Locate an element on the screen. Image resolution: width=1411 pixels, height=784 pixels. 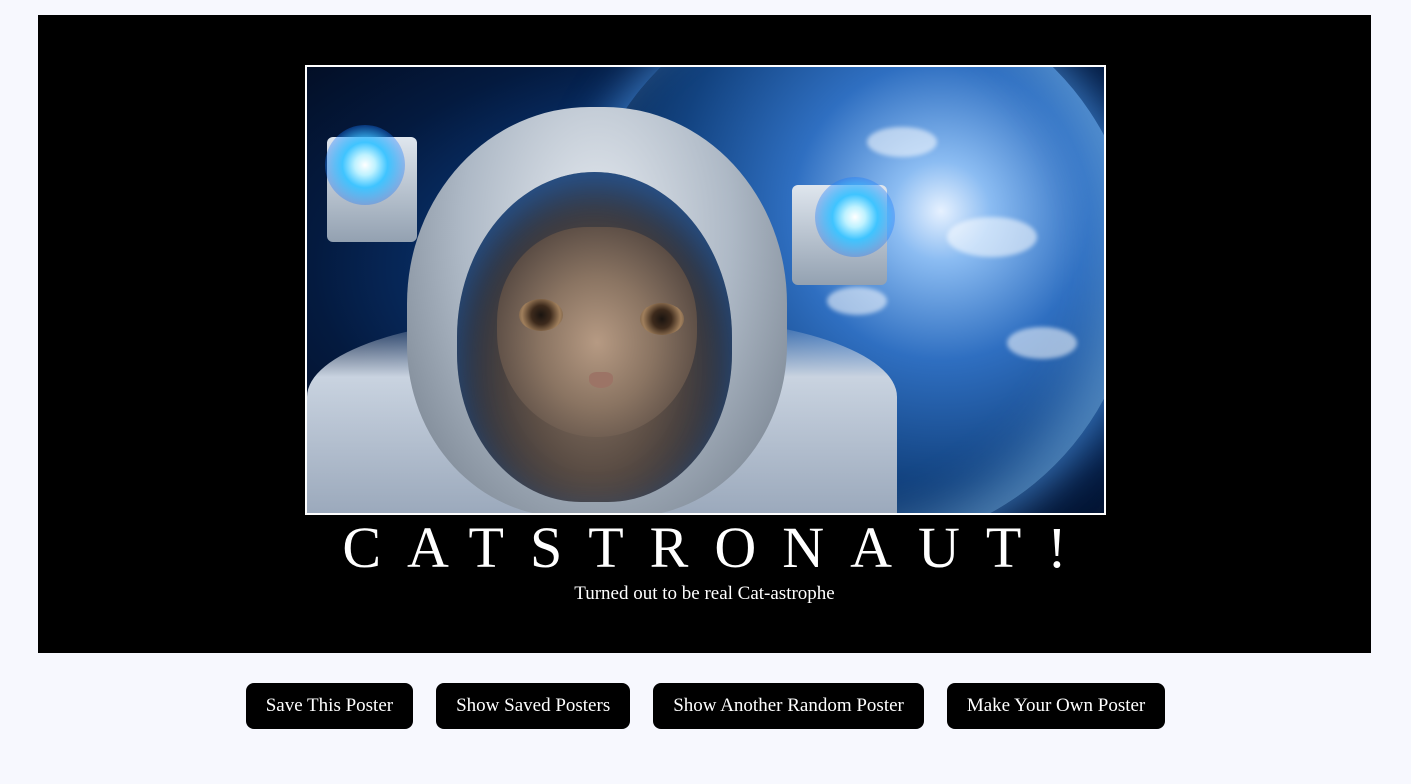
make-own-poster-button: Make Your Own Poster is located at coordinates (1056, 706).